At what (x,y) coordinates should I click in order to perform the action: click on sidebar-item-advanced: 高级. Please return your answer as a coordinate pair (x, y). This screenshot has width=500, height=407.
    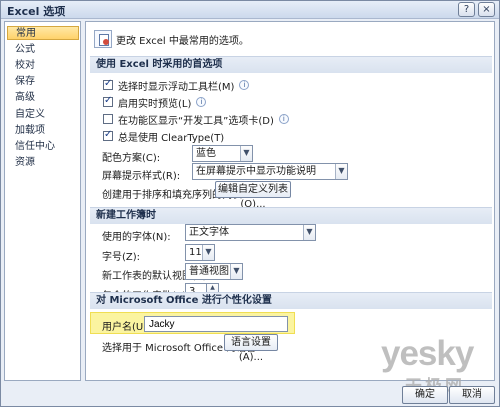
    Looking at the image, I should click on (43, 98).